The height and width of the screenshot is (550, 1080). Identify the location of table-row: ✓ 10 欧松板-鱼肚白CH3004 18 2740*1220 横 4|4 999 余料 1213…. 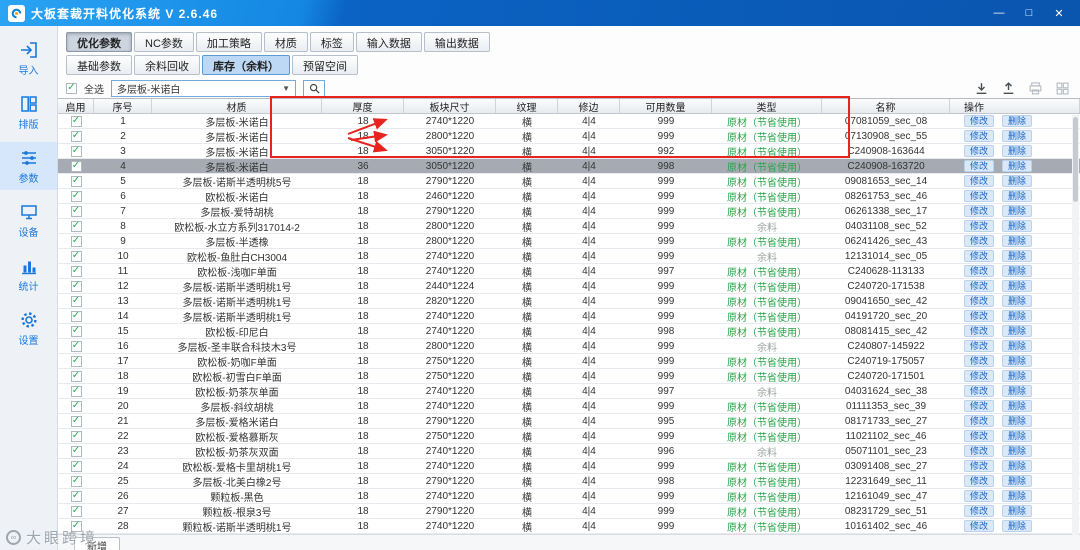
(569, 256).